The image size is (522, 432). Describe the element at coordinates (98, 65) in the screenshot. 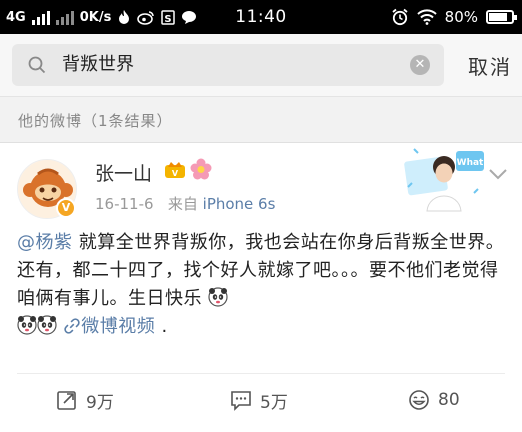

I see `search-input: 背叛世界` at that location.